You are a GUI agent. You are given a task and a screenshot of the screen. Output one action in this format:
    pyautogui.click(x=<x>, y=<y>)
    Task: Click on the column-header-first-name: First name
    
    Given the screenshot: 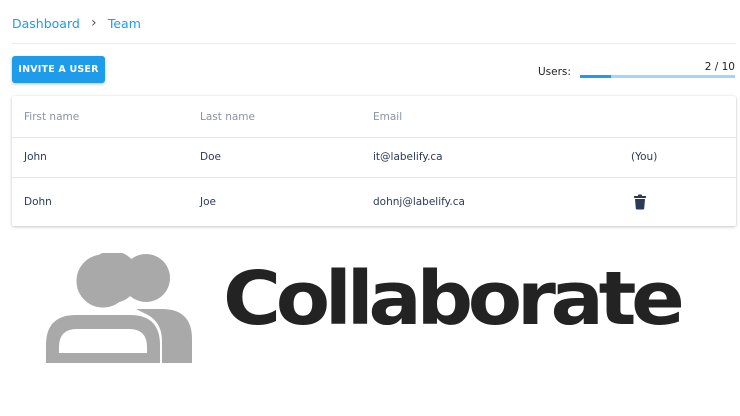 What is the action you would take?
    pyautogui.click(x=52, y=116)
    